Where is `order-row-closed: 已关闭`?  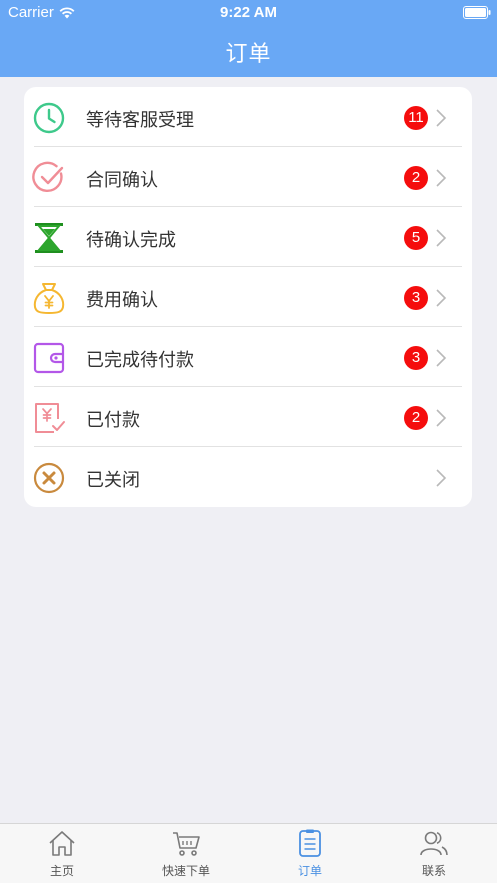 order-row-closed: 已关闭 is located at coordinates (248, 477).